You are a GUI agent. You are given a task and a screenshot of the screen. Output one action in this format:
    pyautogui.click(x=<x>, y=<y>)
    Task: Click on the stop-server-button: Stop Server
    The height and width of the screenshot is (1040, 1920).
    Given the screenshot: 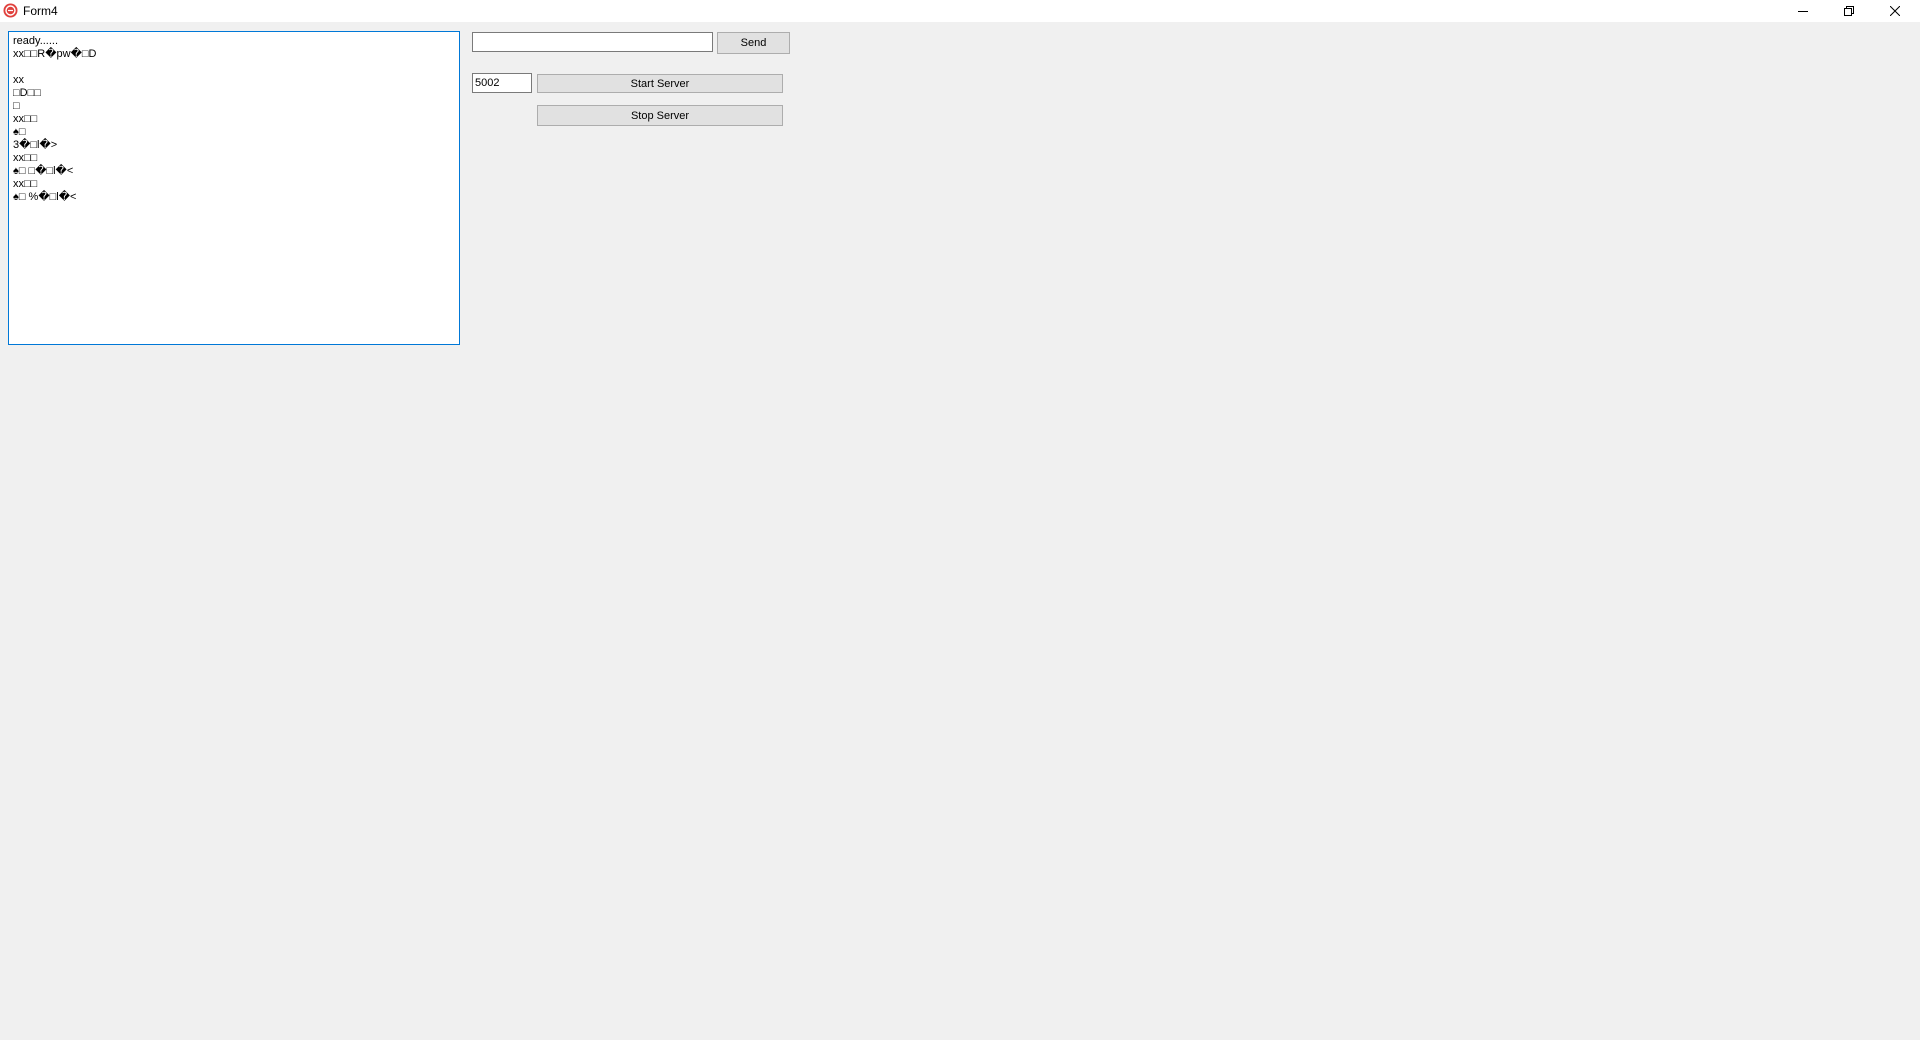 What is the action you would take?
    pyautogui.click(x=660, y=115)
    